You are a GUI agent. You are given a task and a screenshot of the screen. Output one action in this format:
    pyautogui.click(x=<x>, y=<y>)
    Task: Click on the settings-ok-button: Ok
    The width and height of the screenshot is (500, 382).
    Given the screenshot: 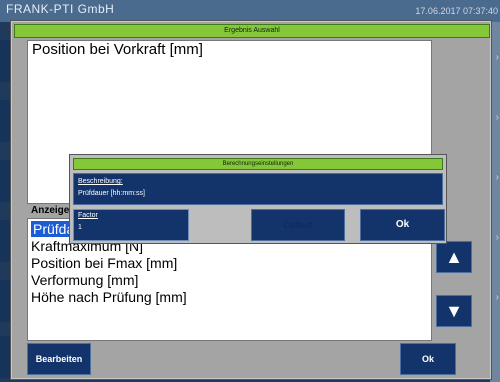 What is the action you would take?
    pyautogui.click(x=402, y=225)
    